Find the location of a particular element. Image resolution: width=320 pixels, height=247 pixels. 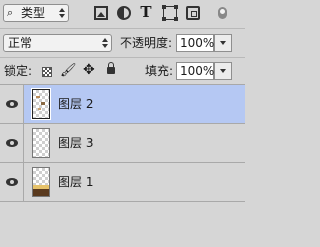

filter-kind-label: 类型 is located at coordinates (33, 13).